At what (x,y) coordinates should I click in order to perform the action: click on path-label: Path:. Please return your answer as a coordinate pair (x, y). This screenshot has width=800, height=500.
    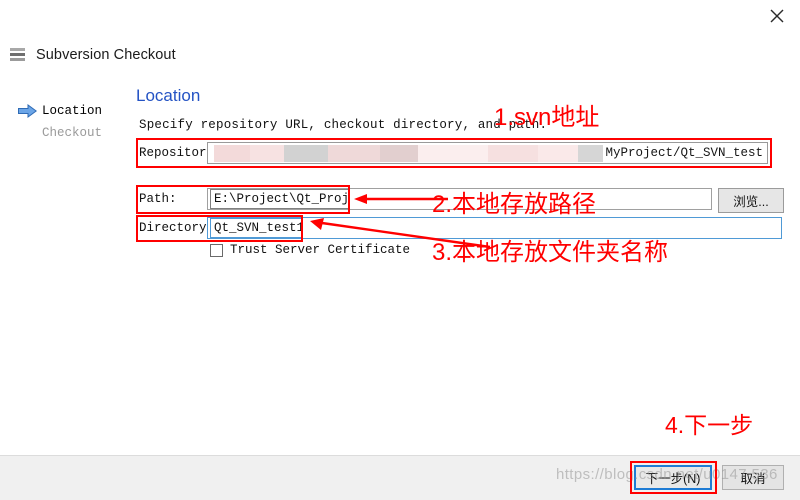
    Looking at the image, I should click on (158, 199).